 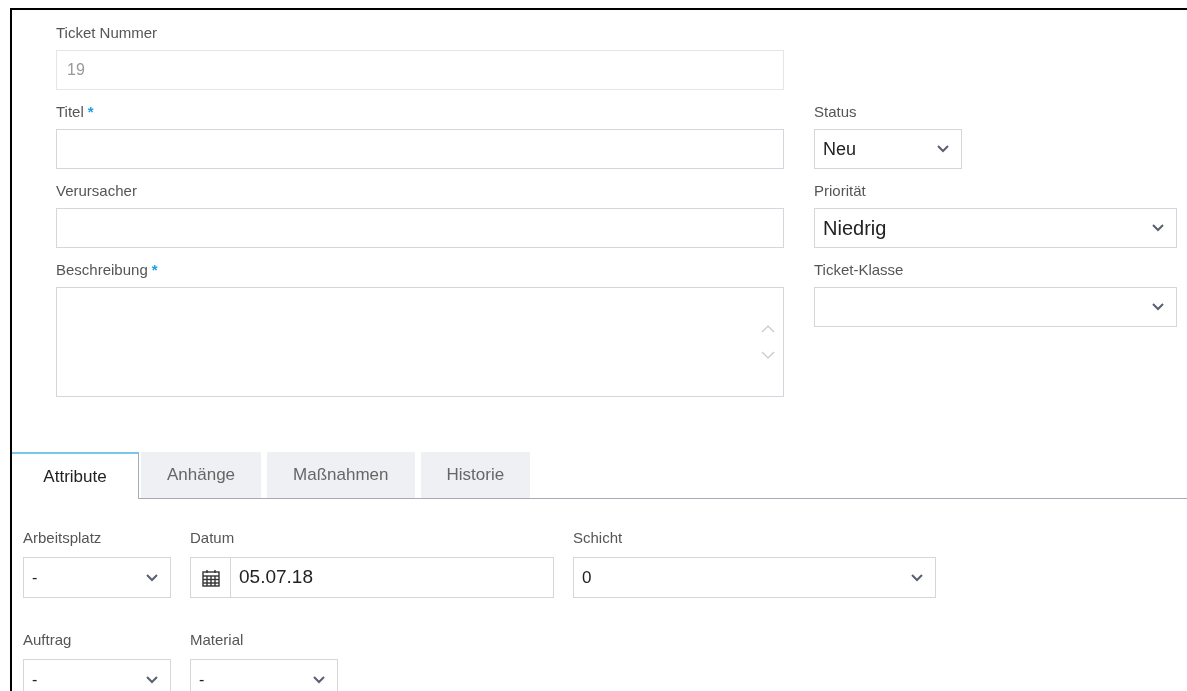 I want to click on field-label: Priorität, so click(x=840, y=190).